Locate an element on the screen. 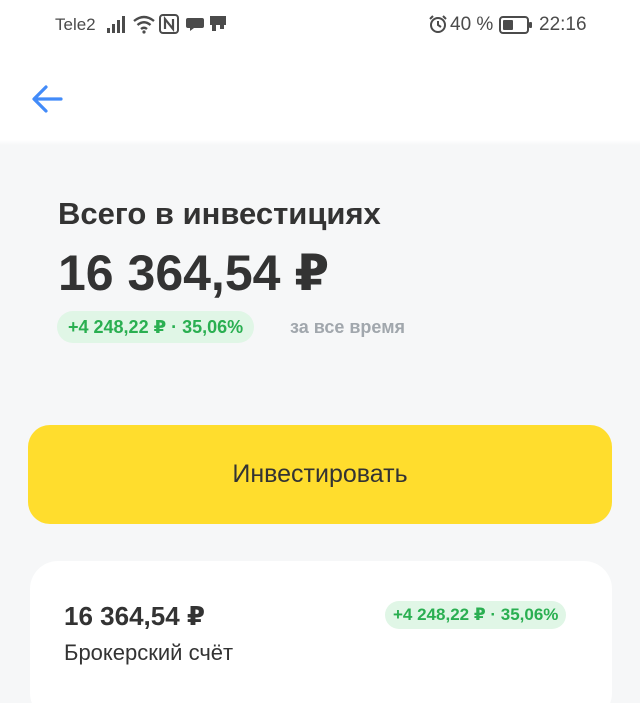 The image size is (640, 721). account-gain-badge: +4 248,22 ₽ · 35,06% is located at coordinates (476, 615).